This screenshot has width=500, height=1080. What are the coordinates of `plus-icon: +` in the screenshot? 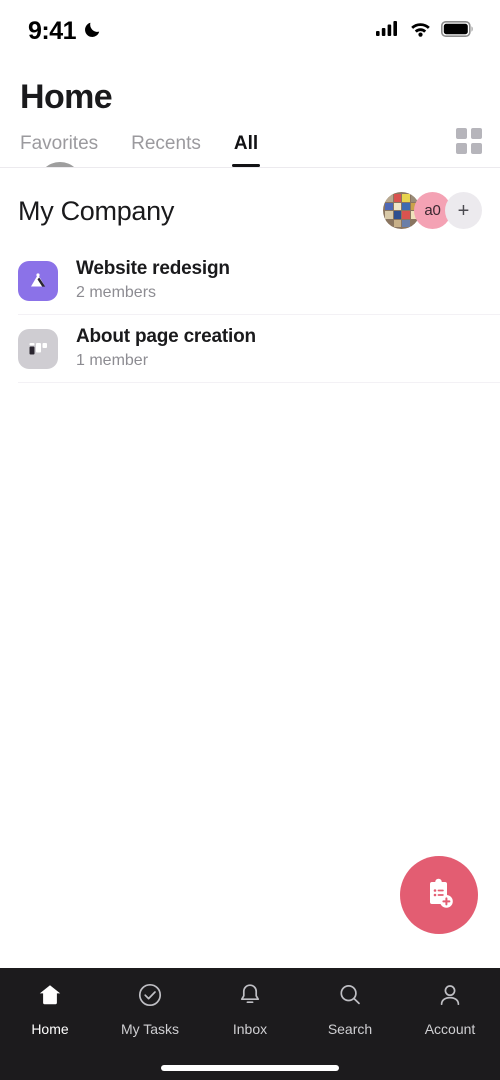 It's located at (463, 210).